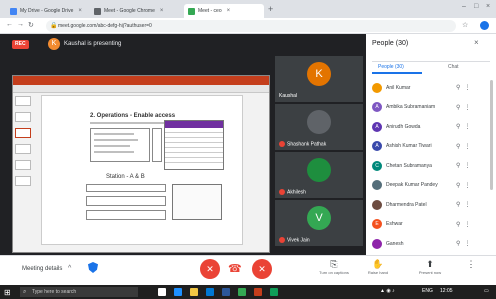 This screenshot has width=496, height=299. What do you see at coordinates (282, 143) in the screenshot?
I see `mic-off-icon` at bounding box center [282, 143].